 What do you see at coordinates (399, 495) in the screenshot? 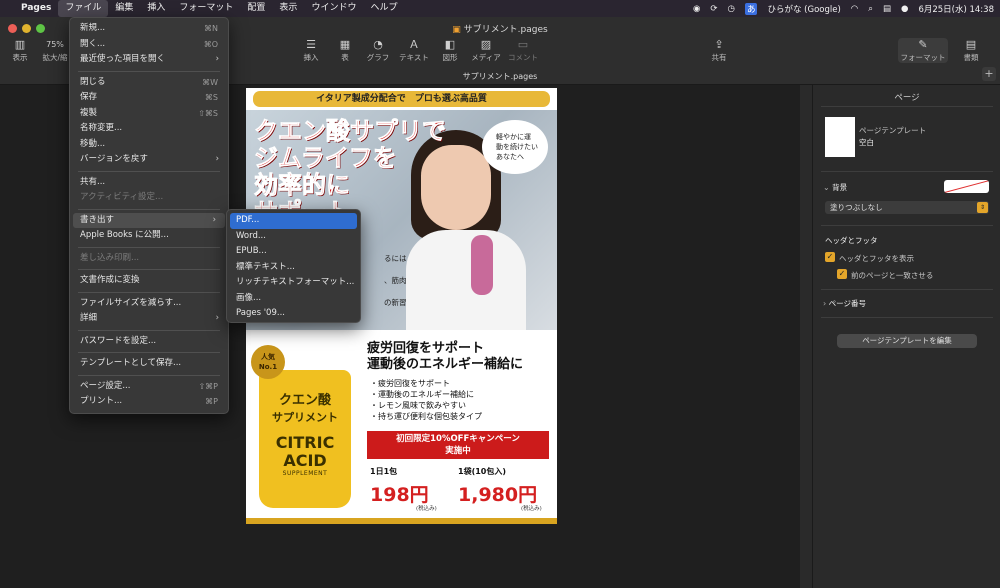
I see `price1: 198円` at bounding box center [399, 495].